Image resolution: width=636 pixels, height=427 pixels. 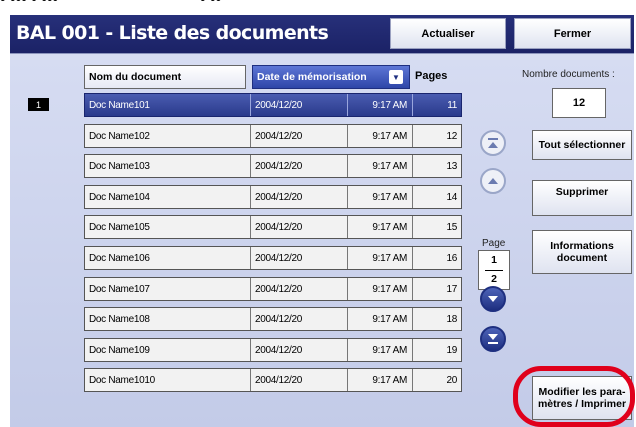 I want to click on refresh-button: Actualiser, so click(x=448, y=33).